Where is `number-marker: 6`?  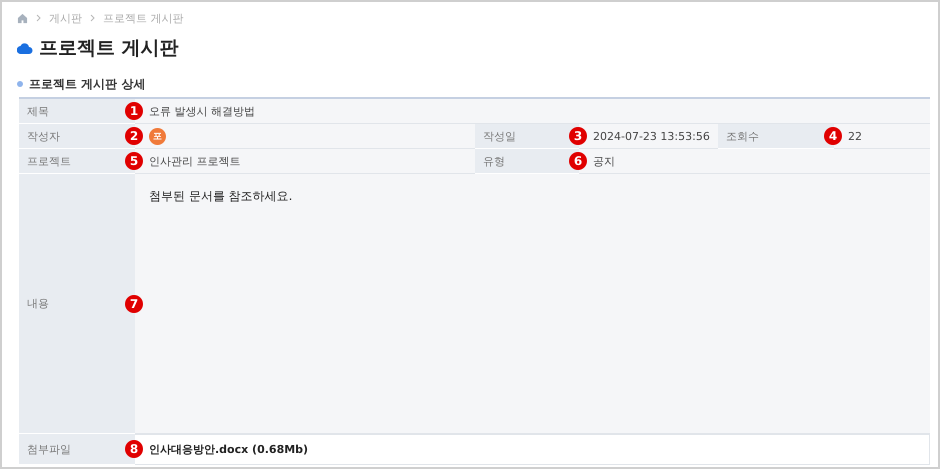 number-marker: 6 is located at coordinates (578, 161).